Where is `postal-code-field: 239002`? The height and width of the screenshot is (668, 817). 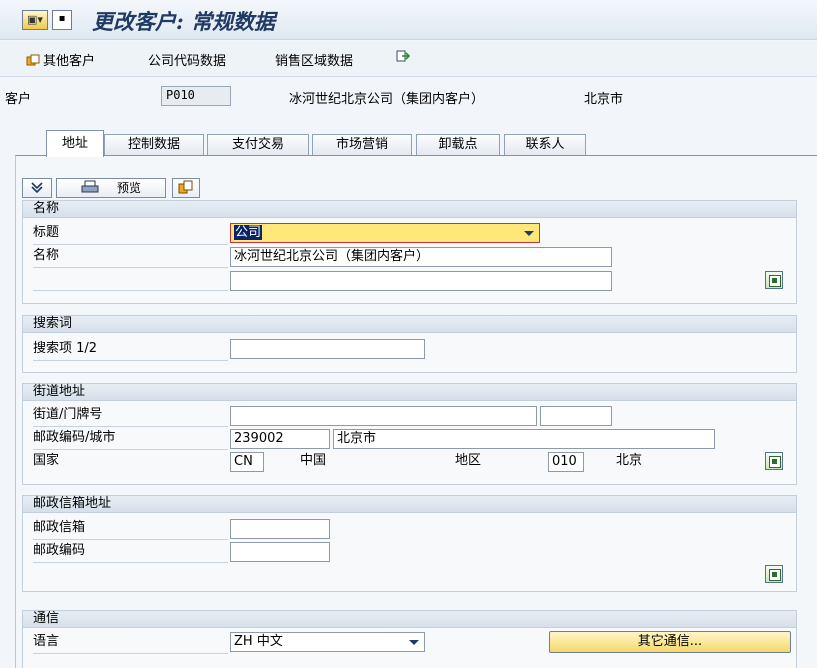
postal-code-field: 239002 is located at coordinates (280, 439).